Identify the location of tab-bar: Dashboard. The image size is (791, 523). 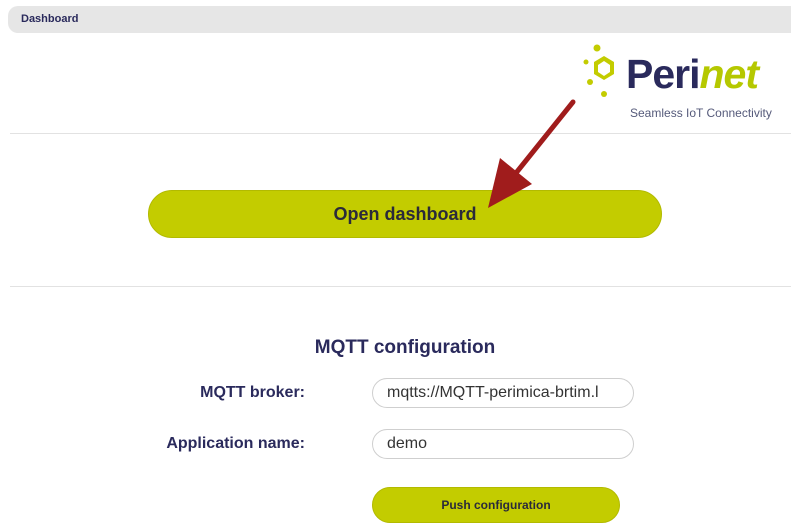
(399, 19).